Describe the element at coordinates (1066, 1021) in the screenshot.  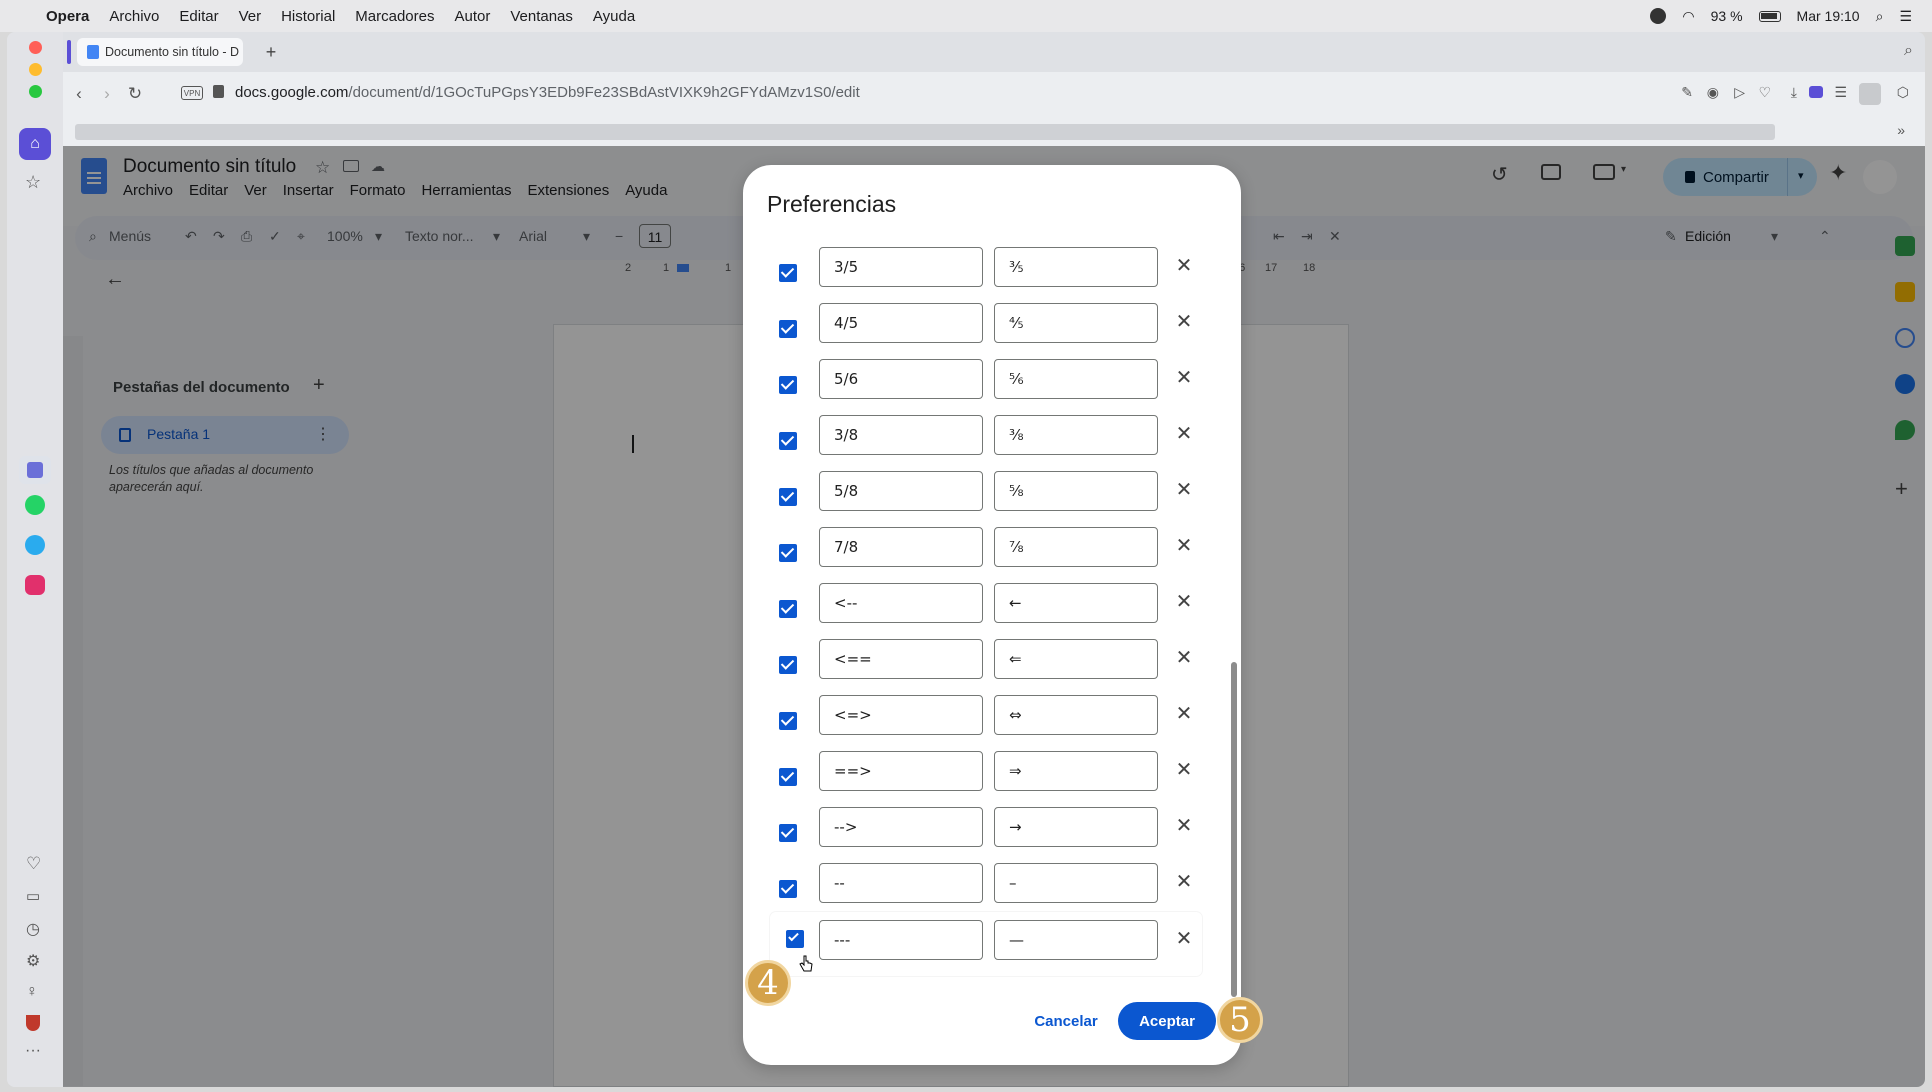
I see `cancel-button: Cancelar` at that location.